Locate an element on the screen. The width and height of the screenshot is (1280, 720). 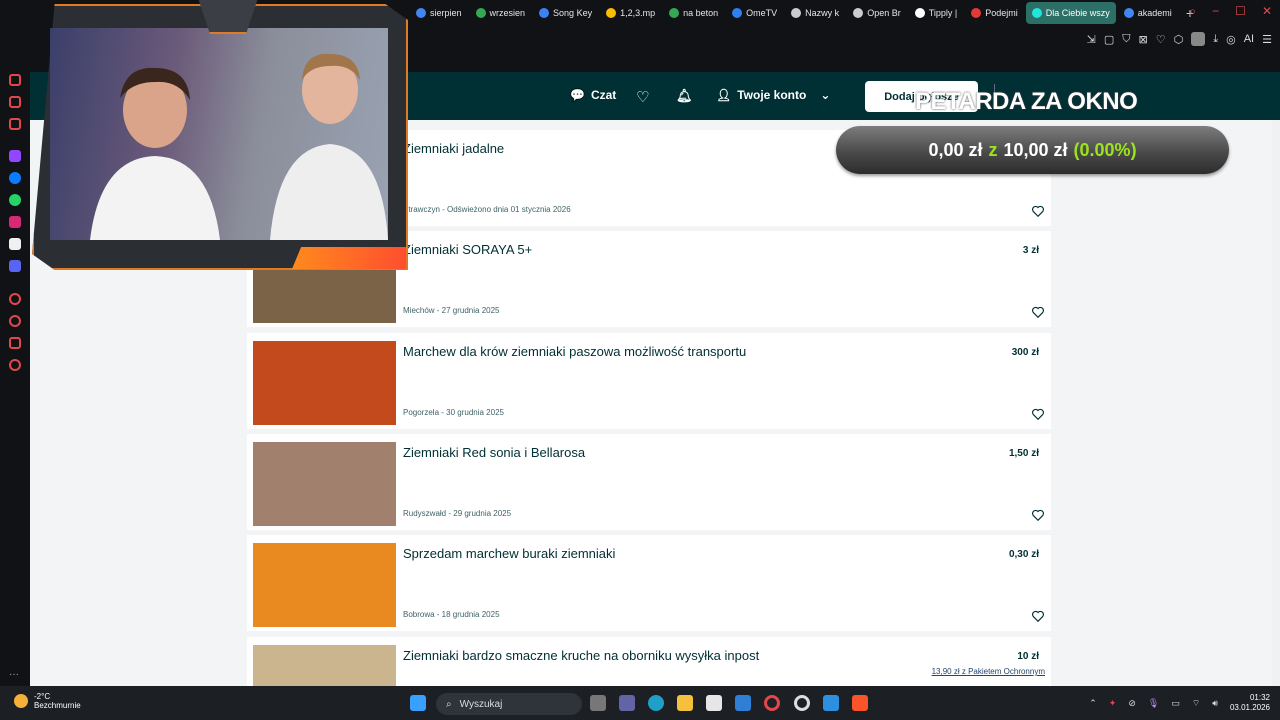
account-menu: 👤︎ Twoje konto ⌄ is located at coordinates (773, 95).